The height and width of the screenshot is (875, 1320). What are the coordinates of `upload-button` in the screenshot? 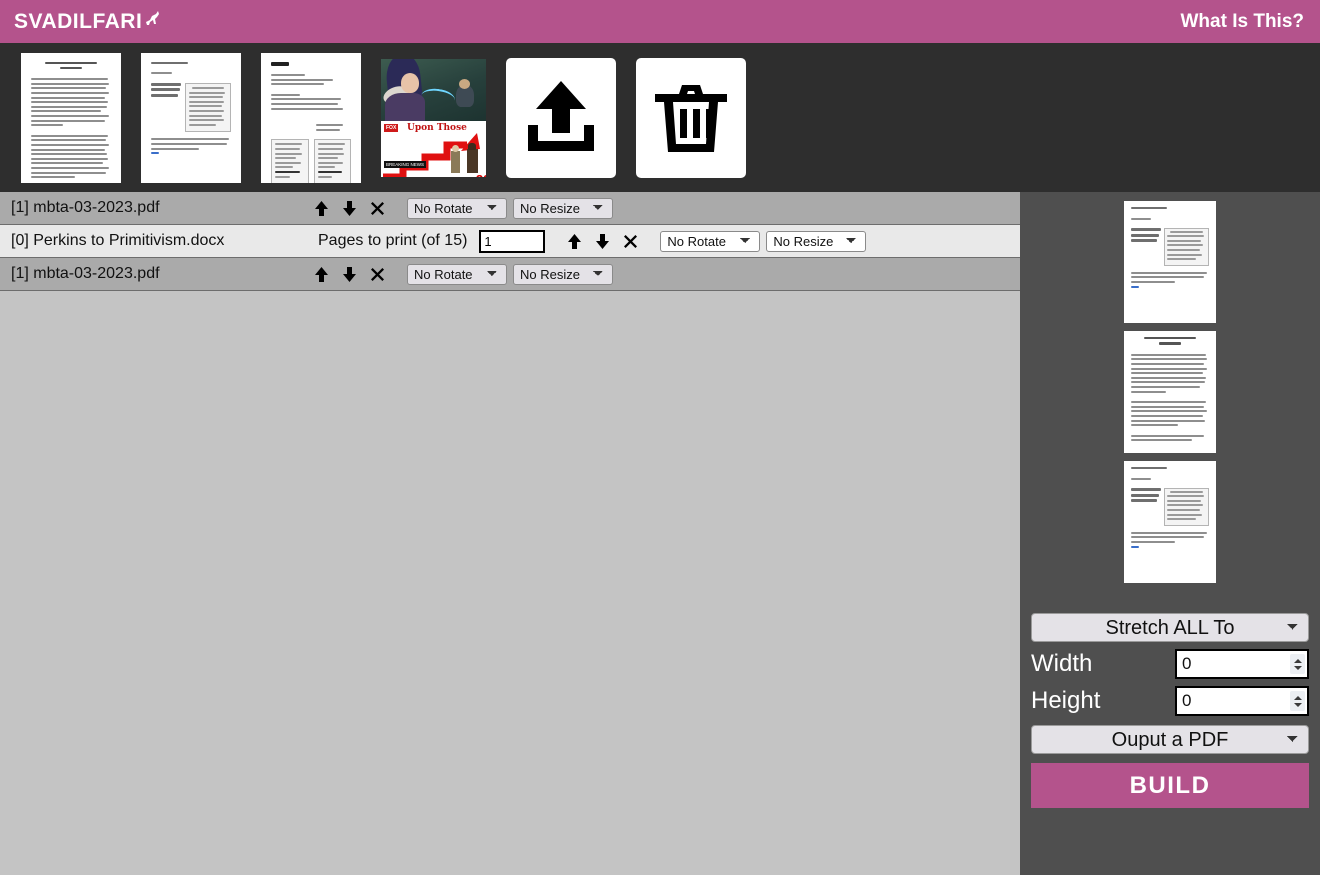 It's located at (561, 117).